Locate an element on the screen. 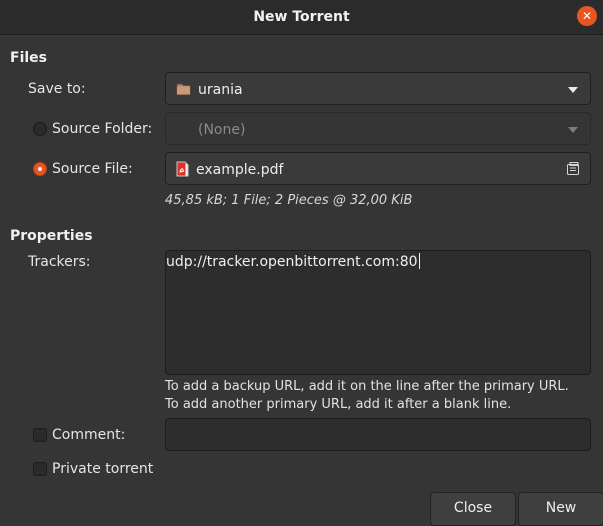  comment-label: Comment: is located at coordinates (88, 435).